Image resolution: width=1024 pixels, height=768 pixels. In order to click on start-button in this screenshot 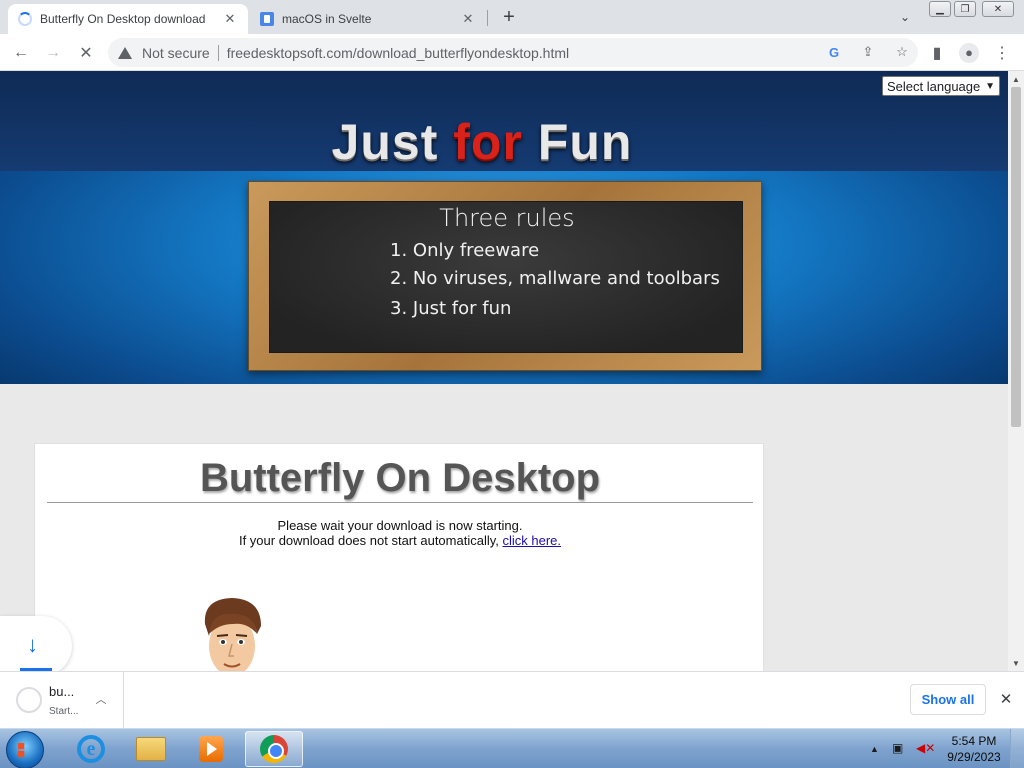, I will do `click(25, 749)`.